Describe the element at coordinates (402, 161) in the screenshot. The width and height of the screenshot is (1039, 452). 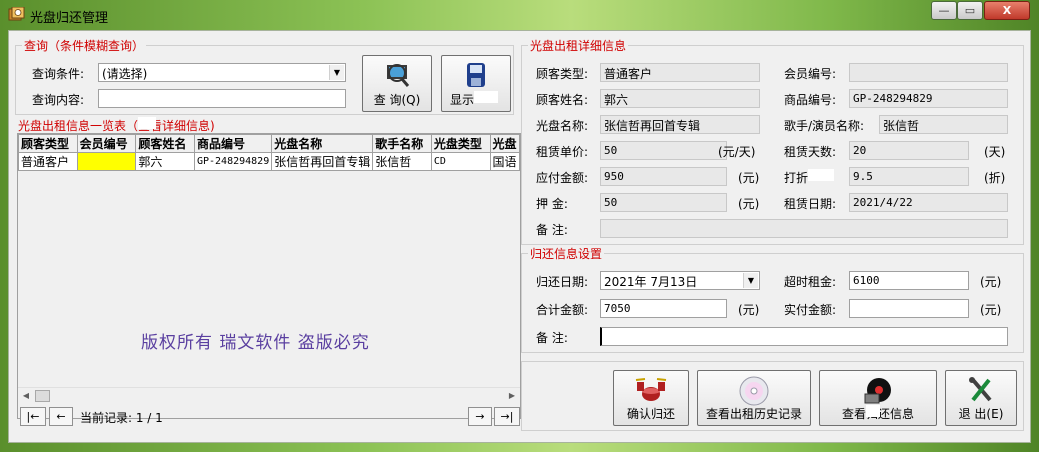
I see `table-cell: 张信哲` at that location.